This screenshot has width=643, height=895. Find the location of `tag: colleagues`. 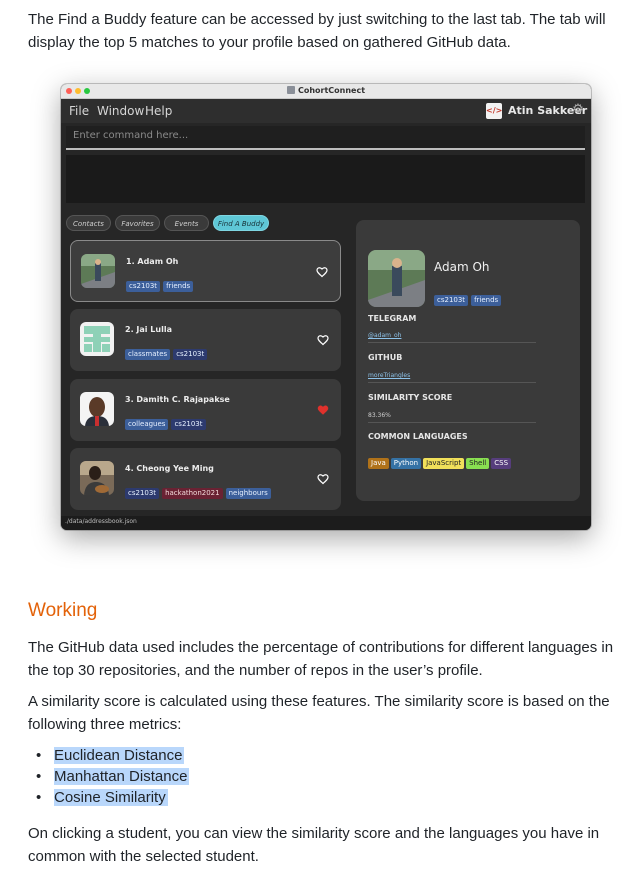

tag: colleagues is located at coordinates (147, 424).